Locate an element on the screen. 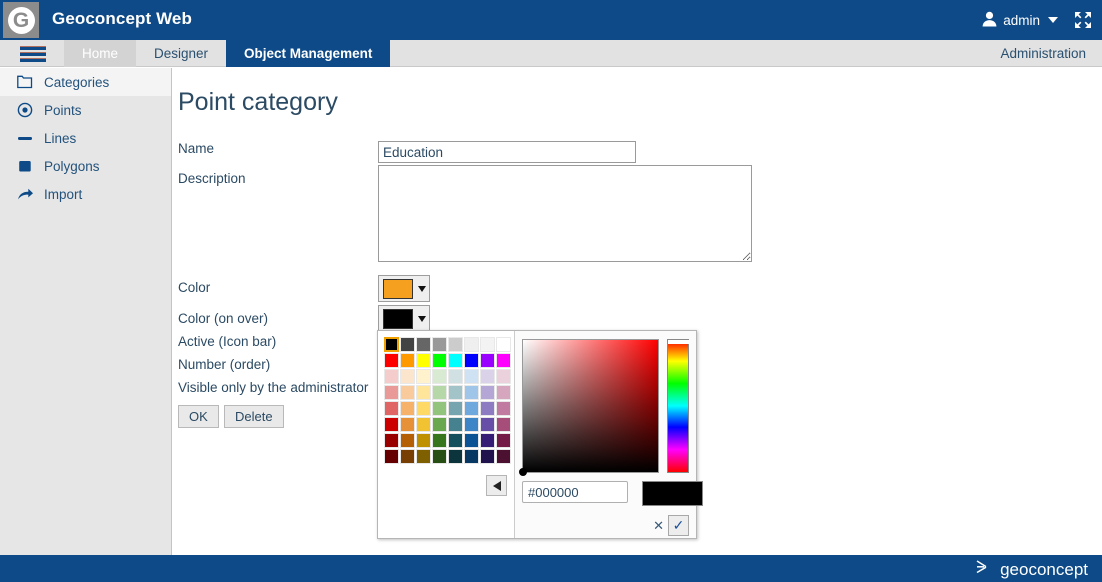 This screenshot has height=582, width=1102. description-label: Description is located at coordinates (212, 178).